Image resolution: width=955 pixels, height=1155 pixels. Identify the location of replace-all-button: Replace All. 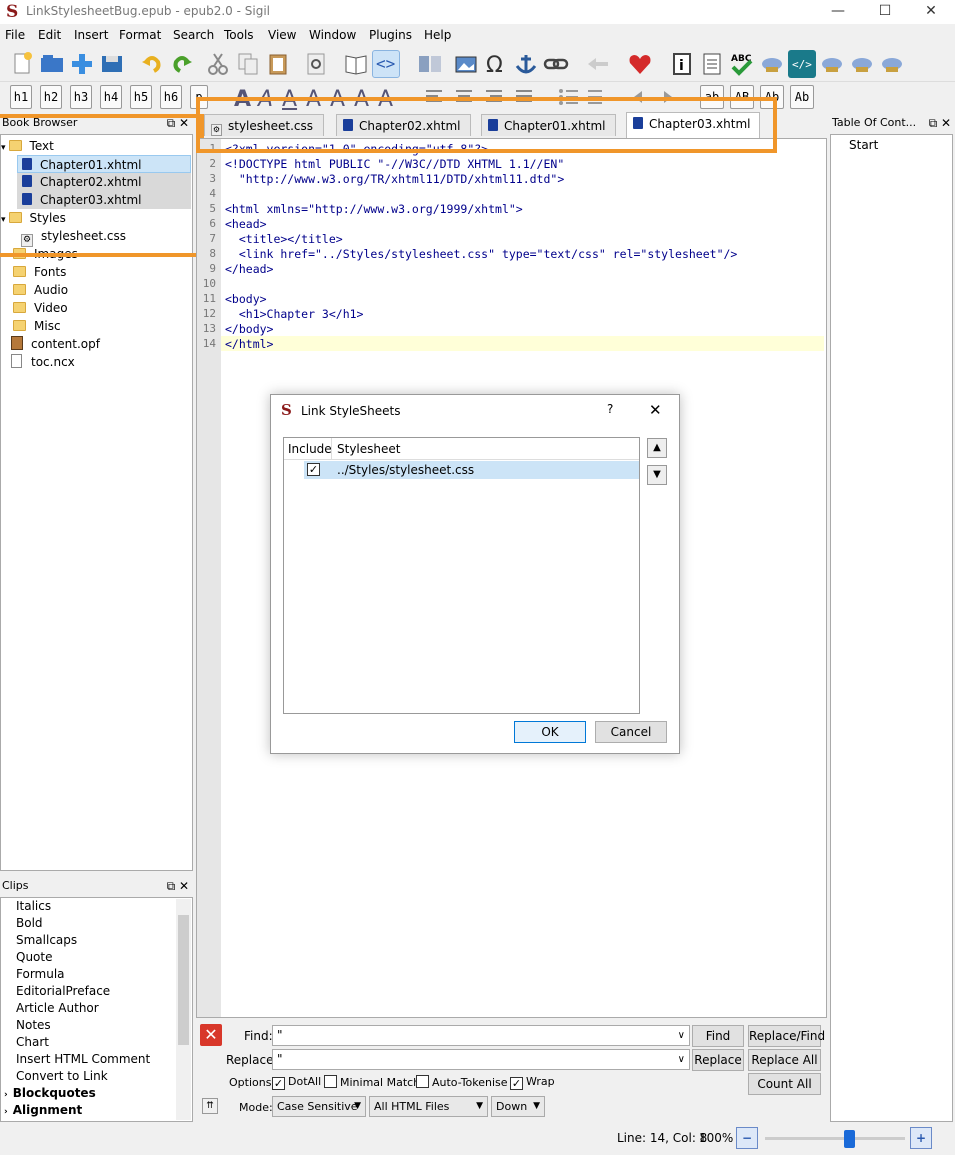
(784, 1060).